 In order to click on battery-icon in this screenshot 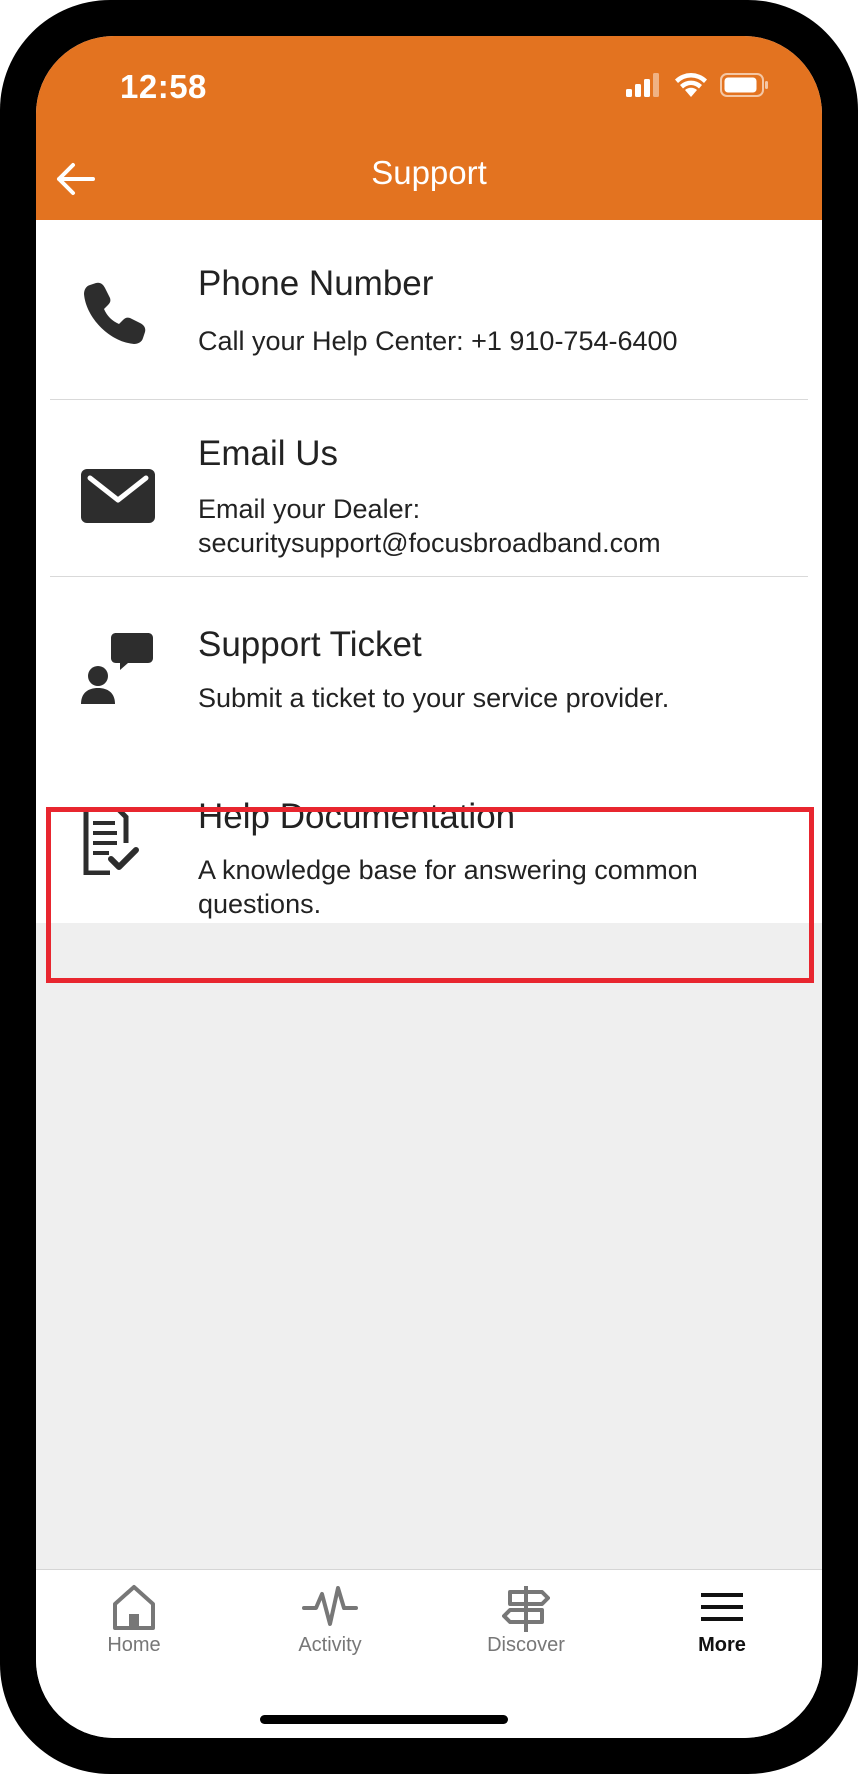, I will do `click(745, 87)`.